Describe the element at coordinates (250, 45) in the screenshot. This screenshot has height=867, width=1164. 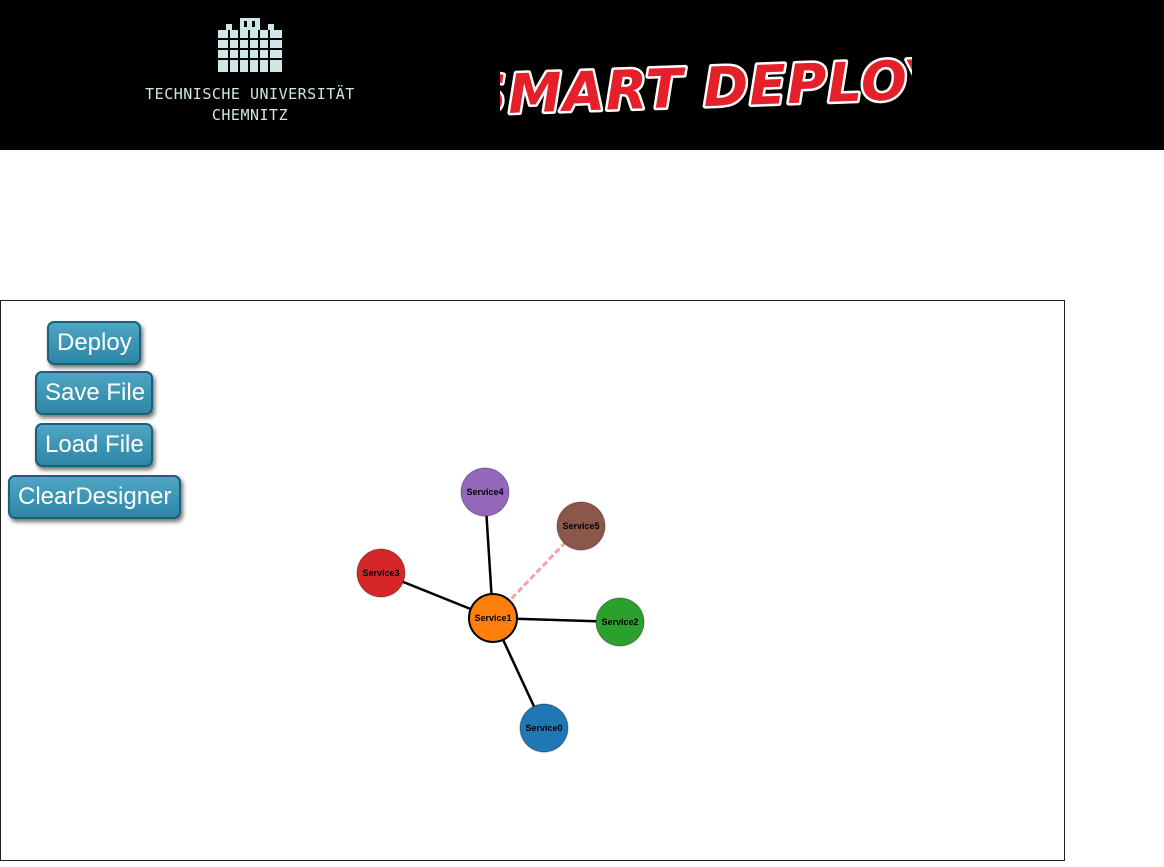
I see `university-building-icon` at that location.